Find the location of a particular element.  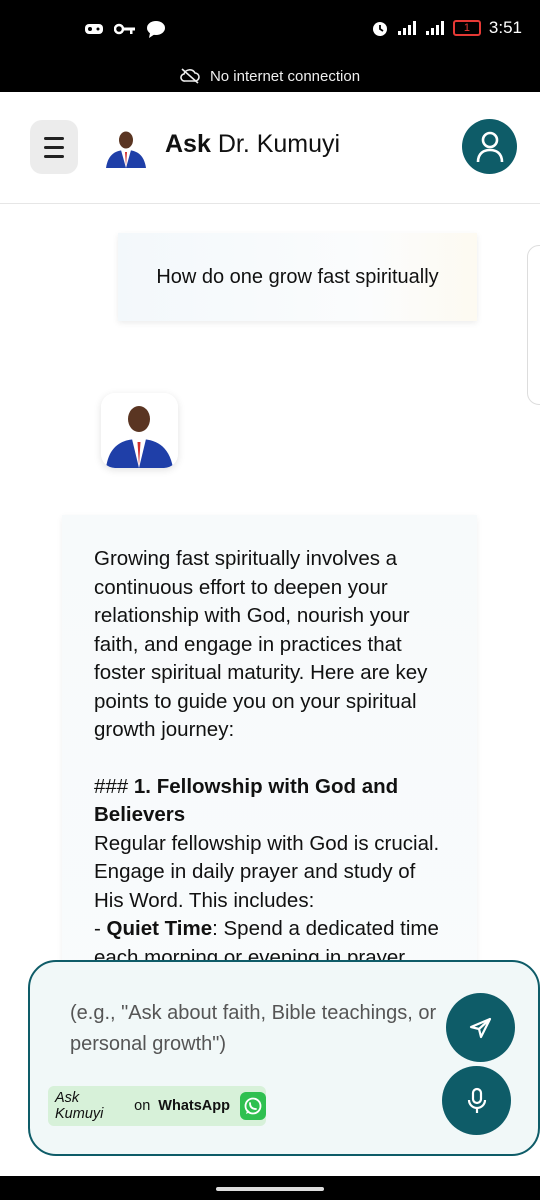

whatsapp-link: Ask Kumuyi on WhatsApp is located at coordinates (157, 1106).